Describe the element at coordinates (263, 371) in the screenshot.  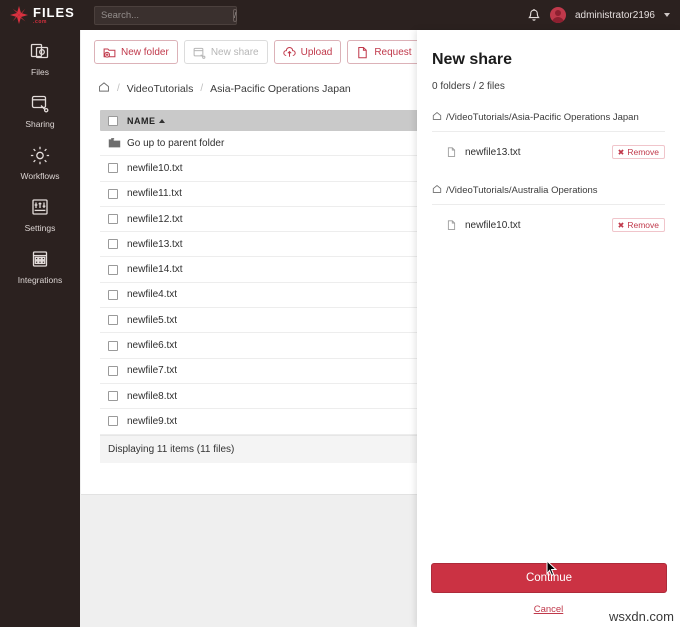
I see `table-row: newfile7.txt` at that location.